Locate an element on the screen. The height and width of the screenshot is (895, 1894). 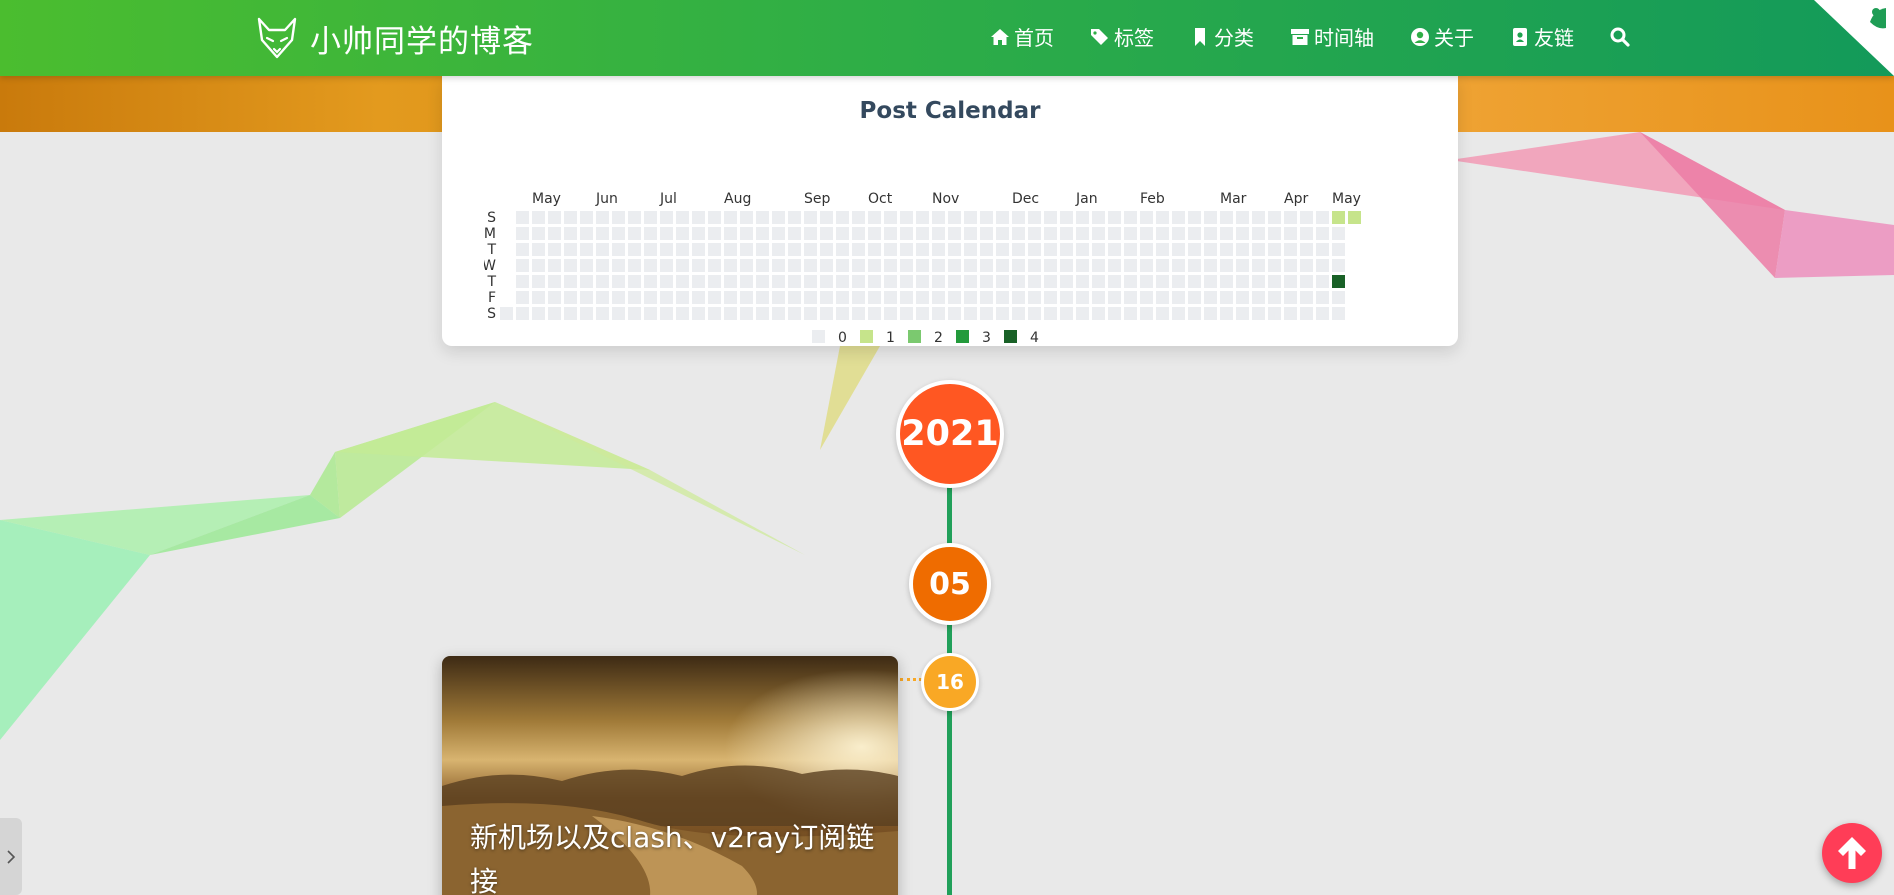
github-corner-icon is located at coordinates (1854, 38).